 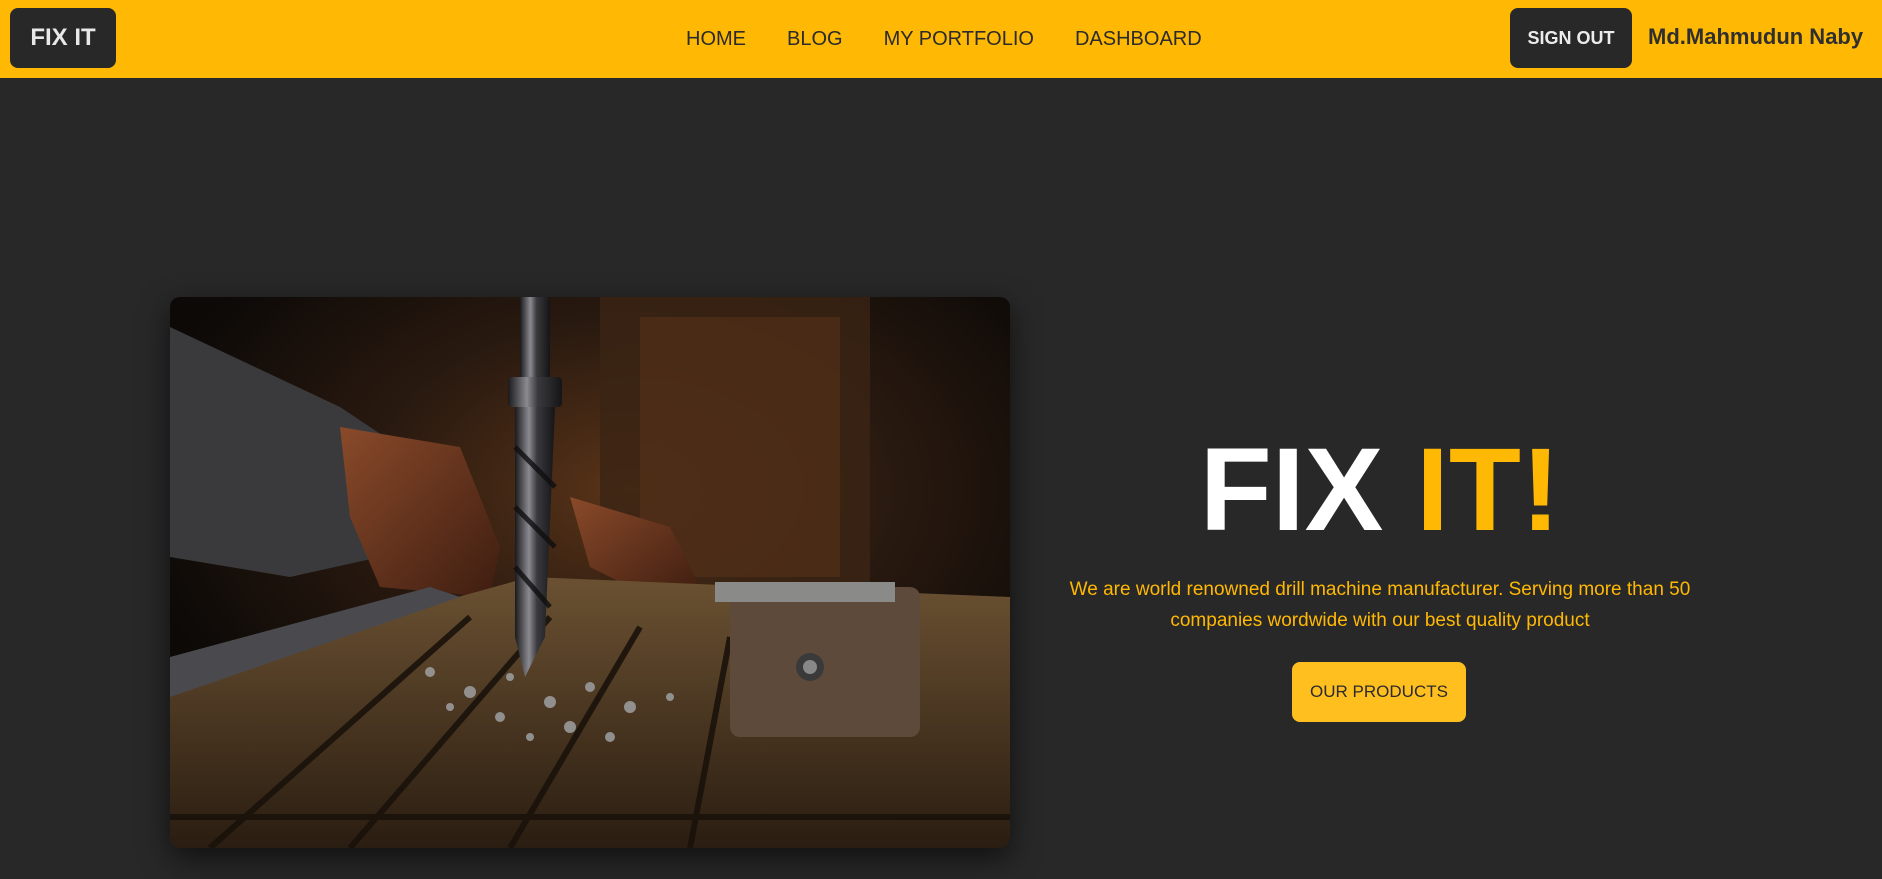 What do you see at coordinates (1308, 490) in the screenshot?
I see `hero-title-part1: FIX` at bounding box center [1308, 490].